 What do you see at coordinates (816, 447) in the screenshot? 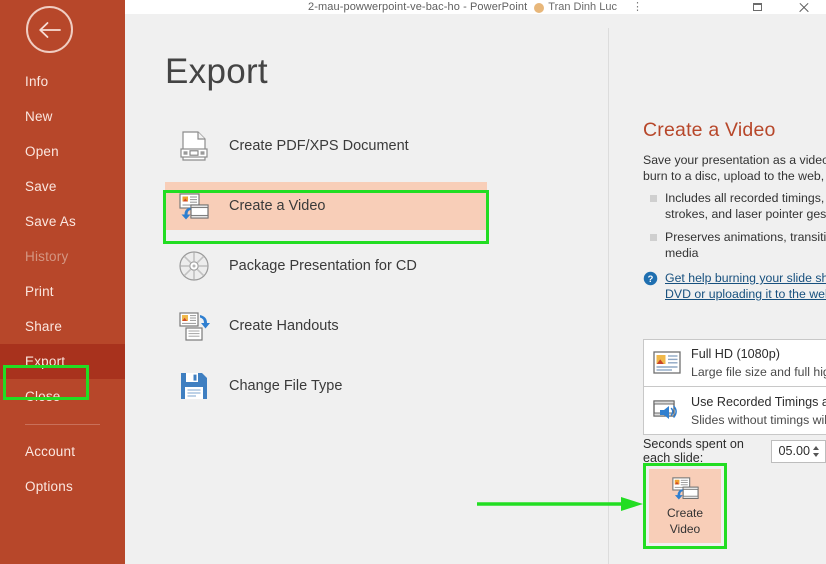
I see `stepper-up-icon` at bounding box center [816, 447].